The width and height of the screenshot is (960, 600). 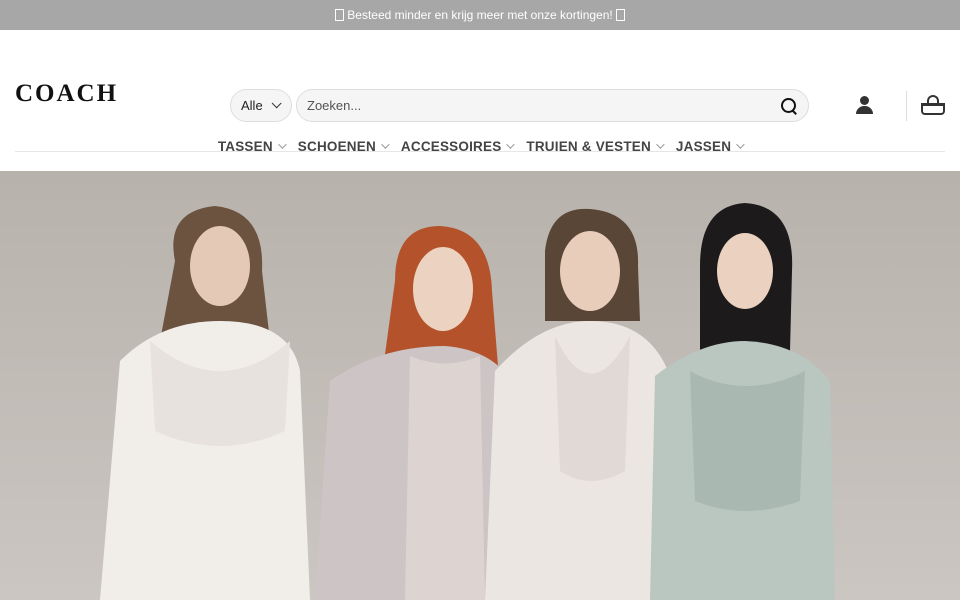 What do you see at coordinates (933, 106) in the screenshot?
I see `cart-icon` at bounding box center [933, 106].